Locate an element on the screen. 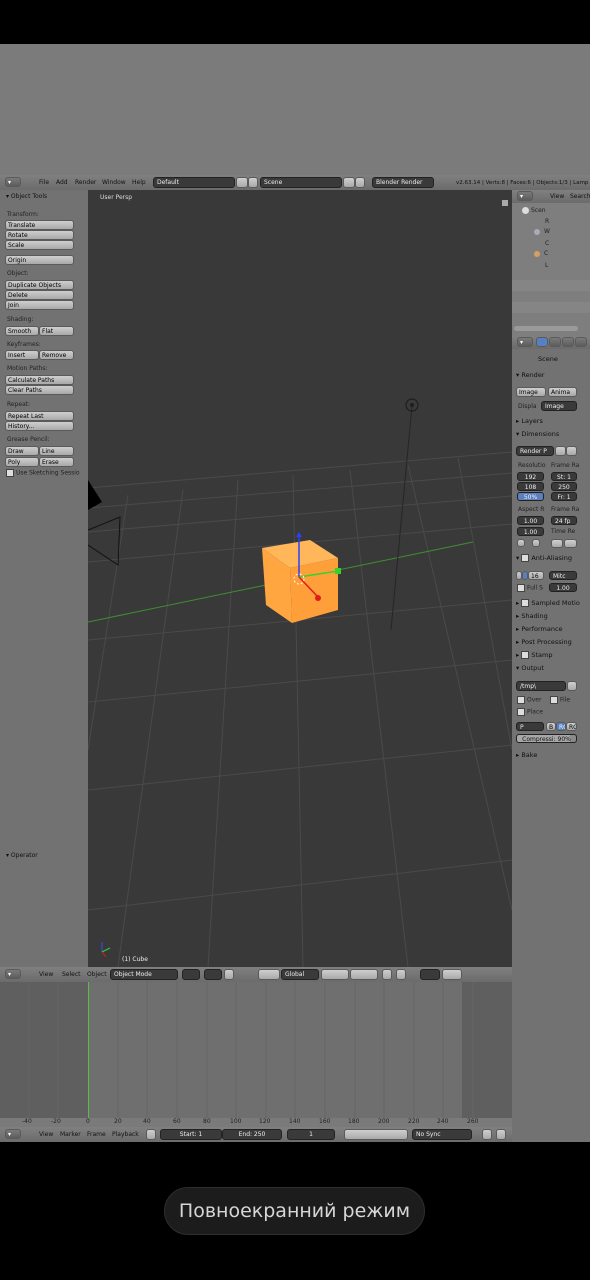  frame-end-field: 250 is located at coordinates (564, 486).